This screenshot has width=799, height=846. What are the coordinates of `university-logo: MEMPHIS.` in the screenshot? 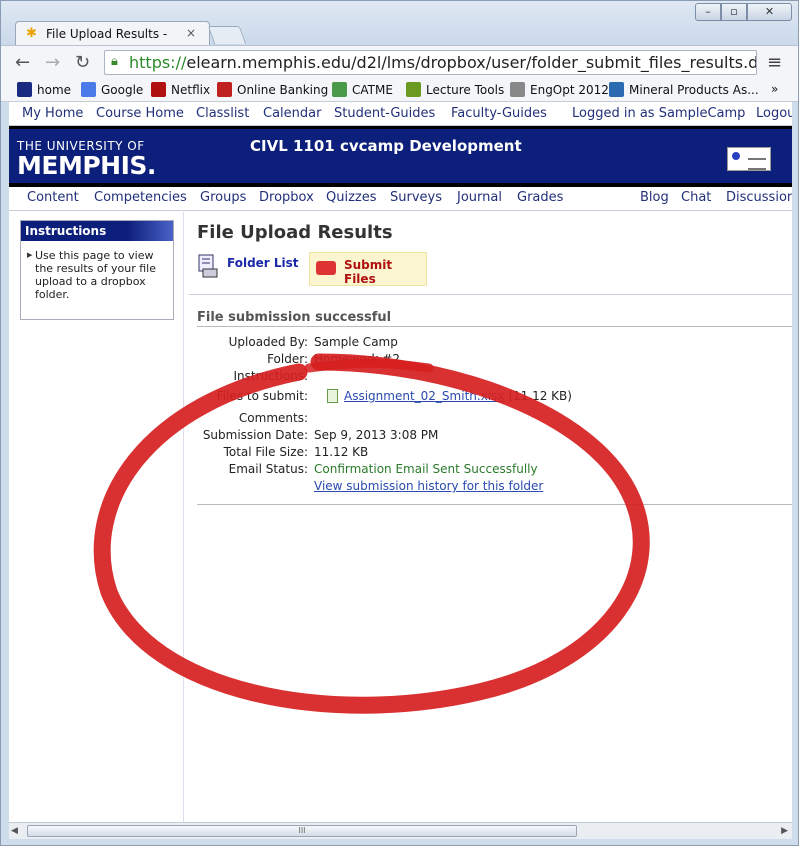 It's located at (86, 165).